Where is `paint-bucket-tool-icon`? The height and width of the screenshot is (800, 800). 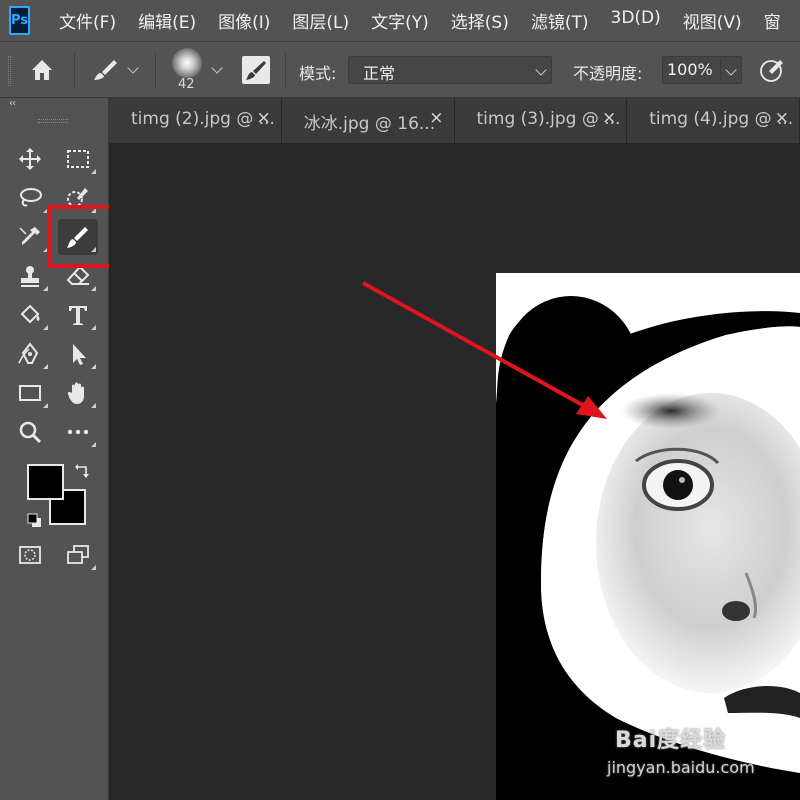
paint-bucket-tool-icon is located at coordinates (30, 315).